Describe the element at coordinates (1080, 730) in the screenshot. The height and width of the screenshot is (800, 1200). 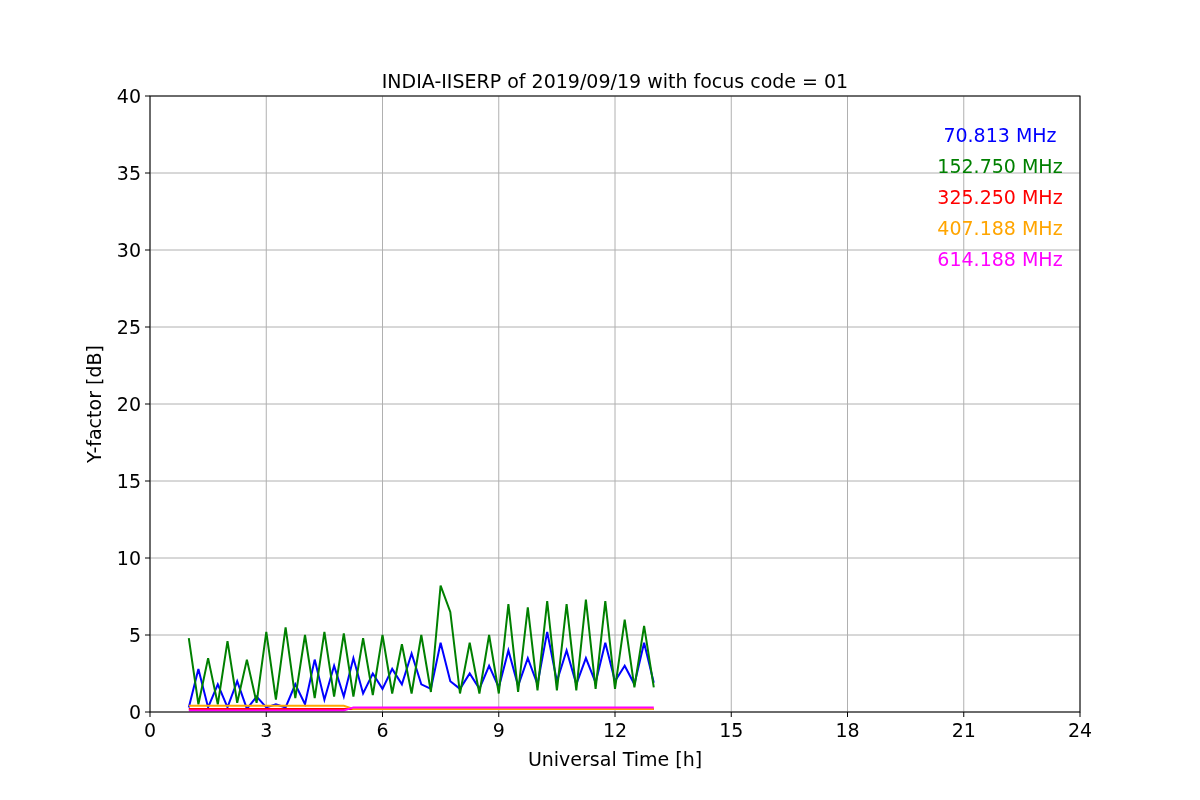
I see `x-tick-label: 24` at that location.